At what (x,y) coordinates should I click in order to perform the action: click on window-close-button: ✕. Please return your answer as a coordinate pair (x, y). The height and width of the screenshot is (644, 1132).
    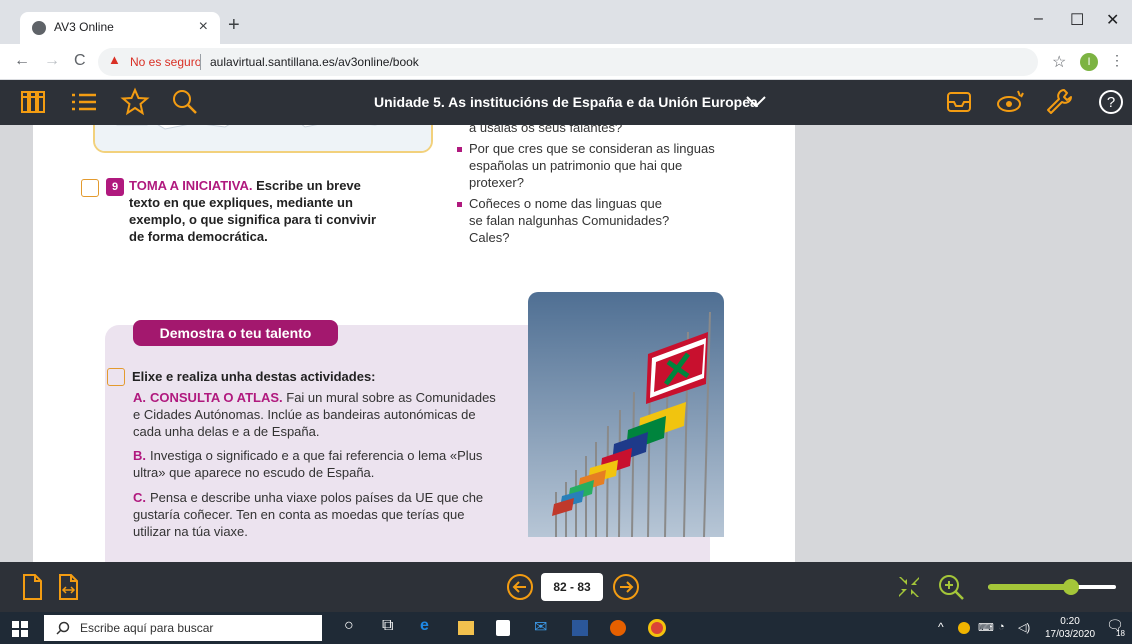
    Looking at the image, I should click on (1112, 20).